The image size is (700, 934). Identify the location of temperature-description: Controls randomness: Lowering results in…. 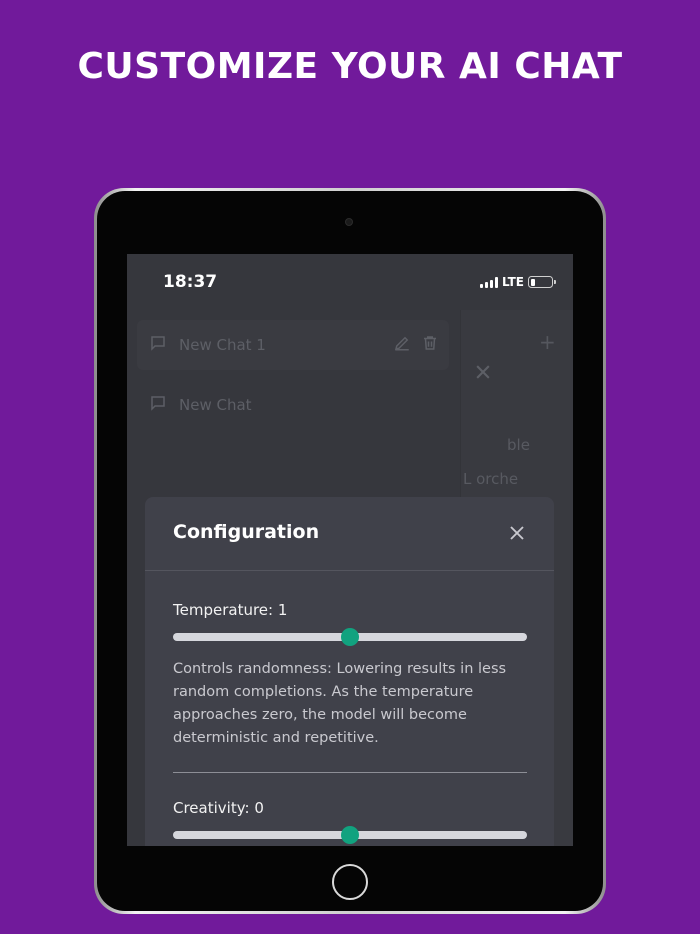
(340, 703).